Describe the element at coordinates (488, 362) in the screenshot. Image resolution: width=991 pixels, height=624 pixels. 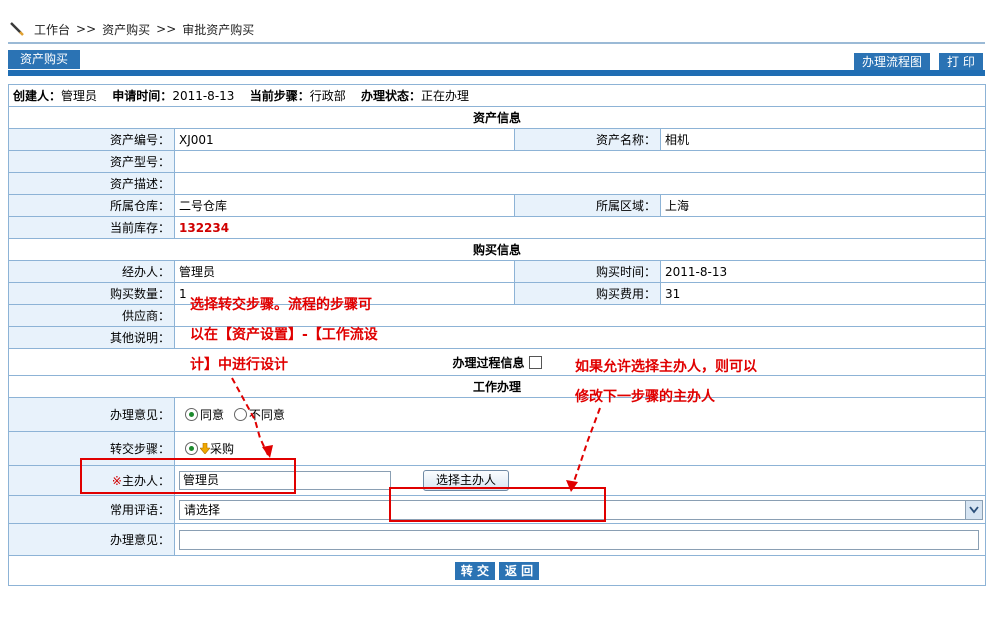
I see `process-info-label: 办理过程信息` at that location.